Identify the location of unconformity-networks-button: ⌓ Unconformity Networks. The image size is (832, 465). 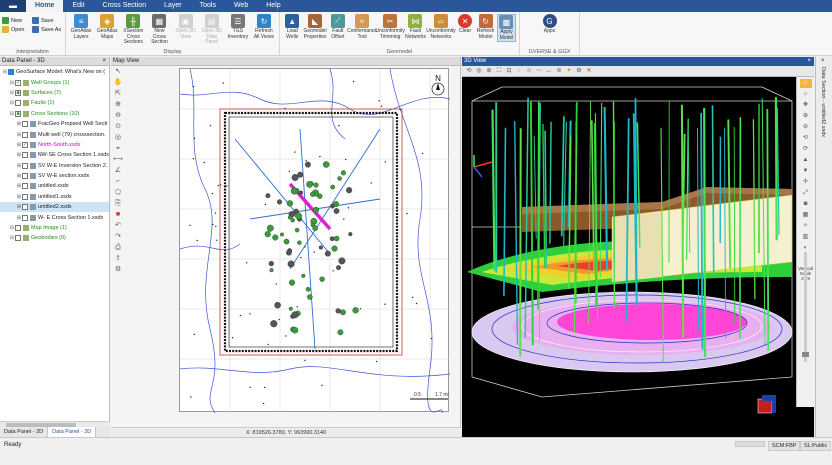
(441, 27).